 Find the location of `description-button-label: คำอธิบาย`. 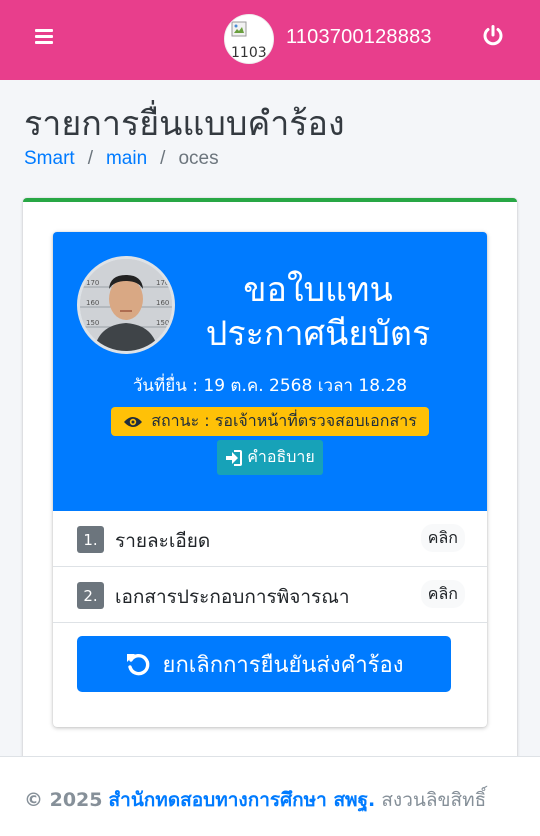

description-button-label: คำอธิบาย is located at coordinates (281, 456).